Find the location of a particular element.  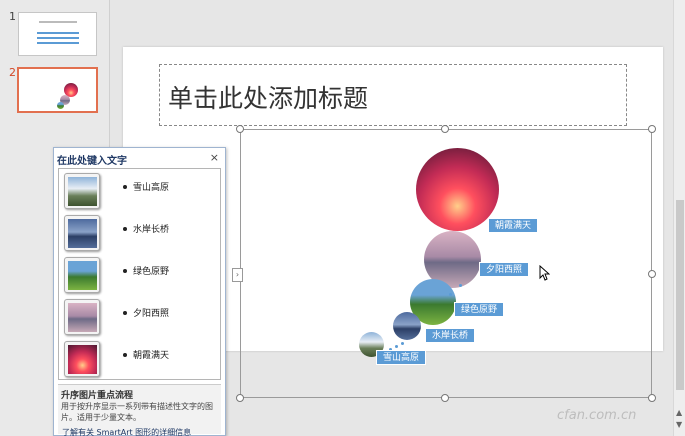

list-item: 夕阳西照 is located at coordinates (139, 317).